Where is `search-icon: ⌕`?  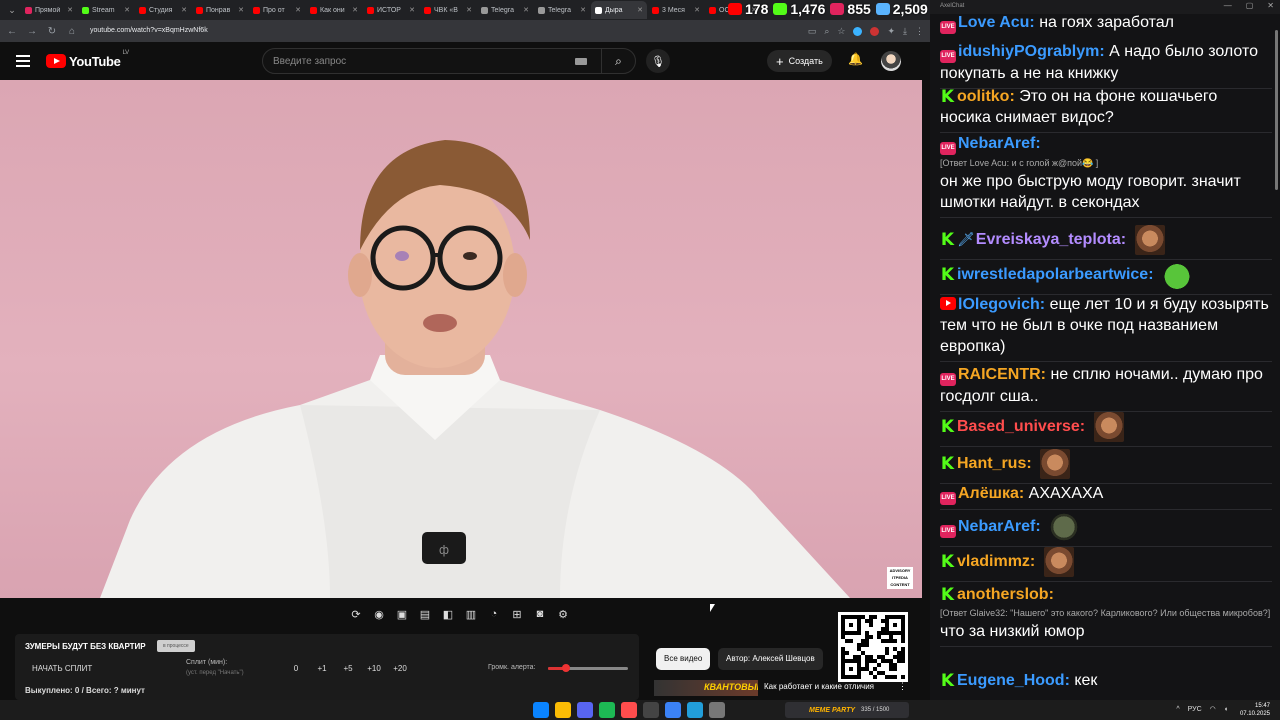
search-icon: ⌕ is located at coordinates (618, 61).